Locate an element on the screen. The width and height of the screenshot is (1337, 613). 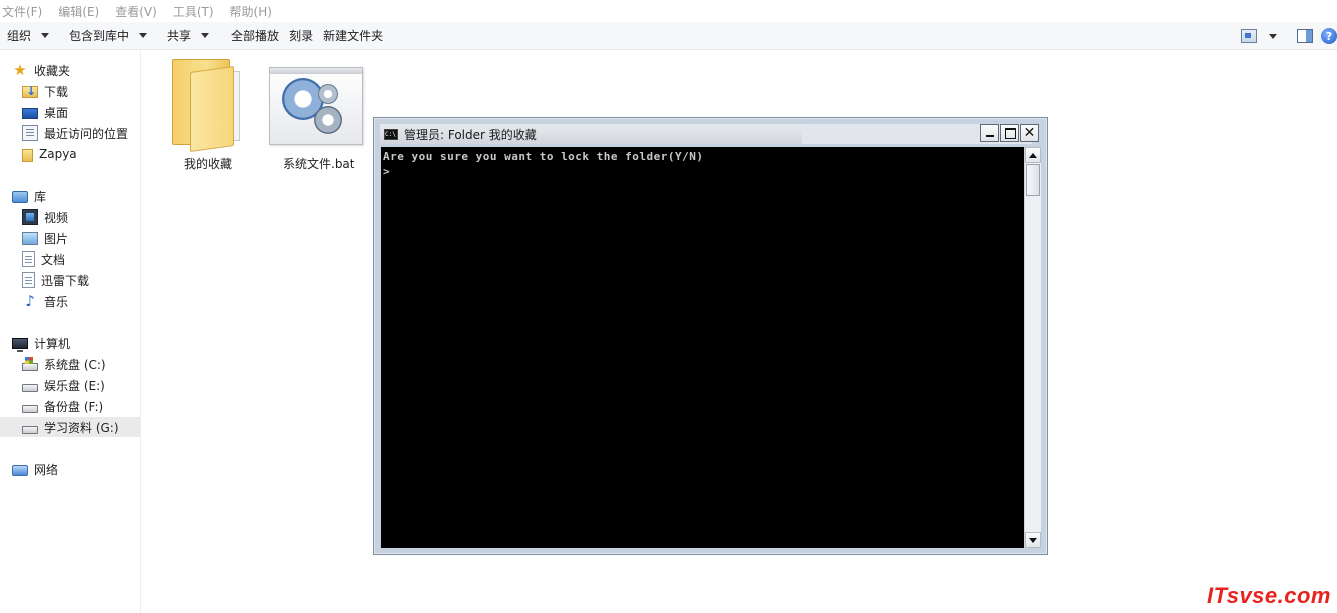
share-label: 共享 is located at coordinates (179, 36).